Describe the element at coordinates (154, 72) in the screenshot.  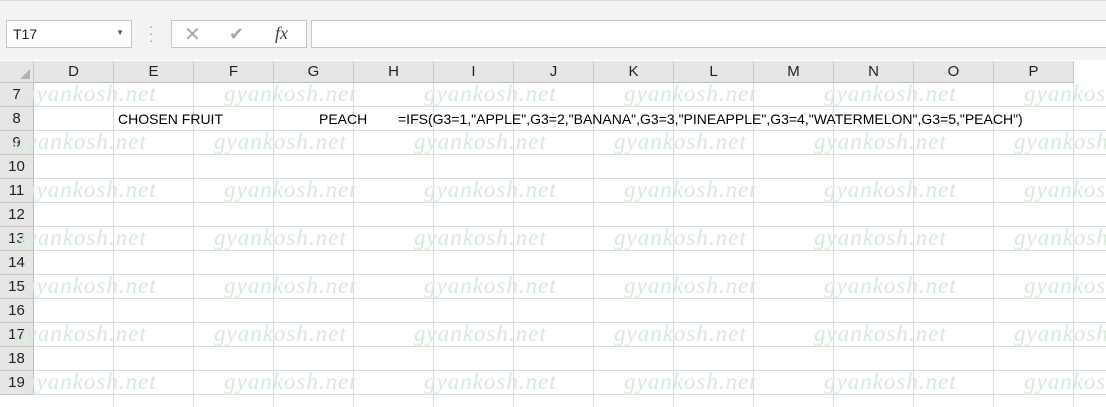
I see `column-header-E: E` at that location.